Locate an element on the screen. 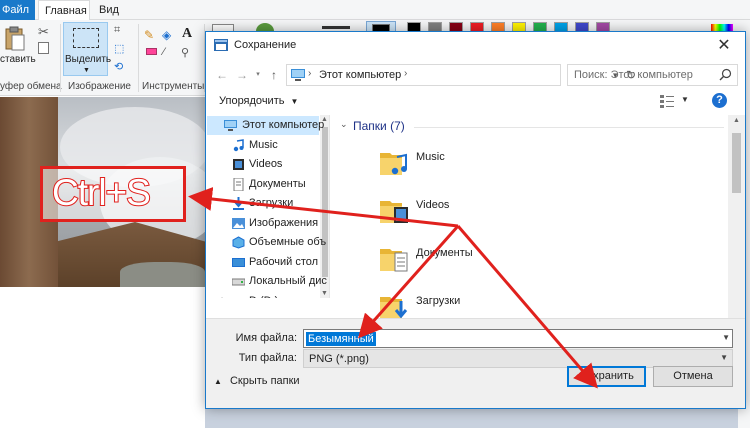  nav-item-label: Рабочий стол is located at coordinates (284, 261).